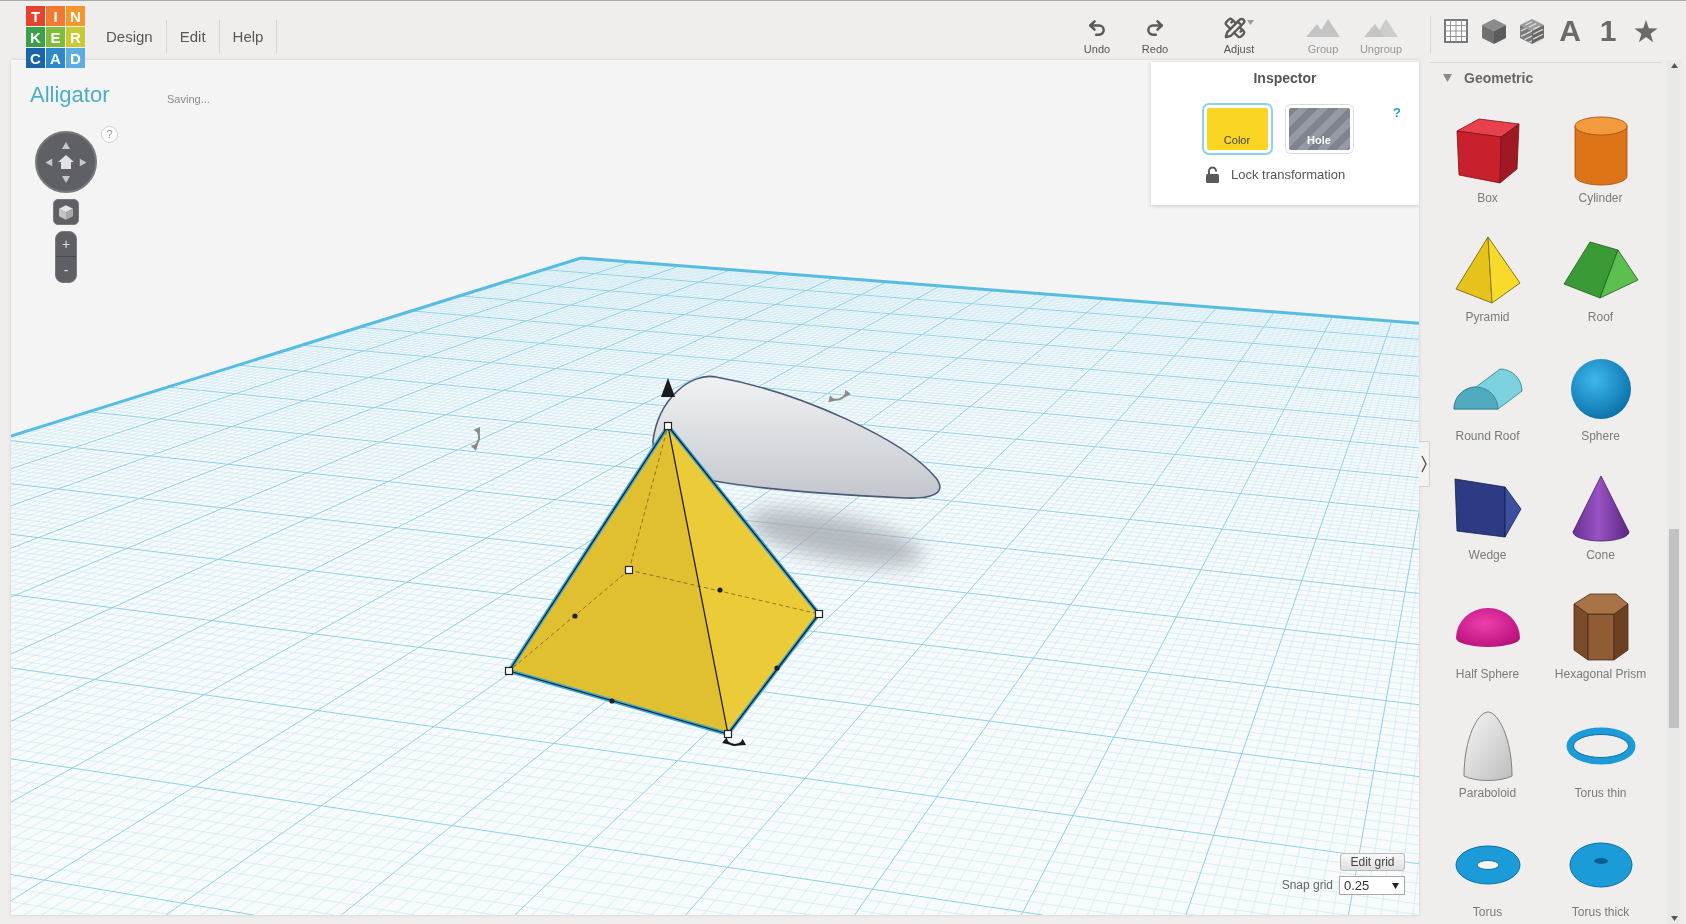 This screenshot has width=1686, height=924. Describe the element at coordinates (1155, 28) in the screenshot. I see `redo-icon` at that location.